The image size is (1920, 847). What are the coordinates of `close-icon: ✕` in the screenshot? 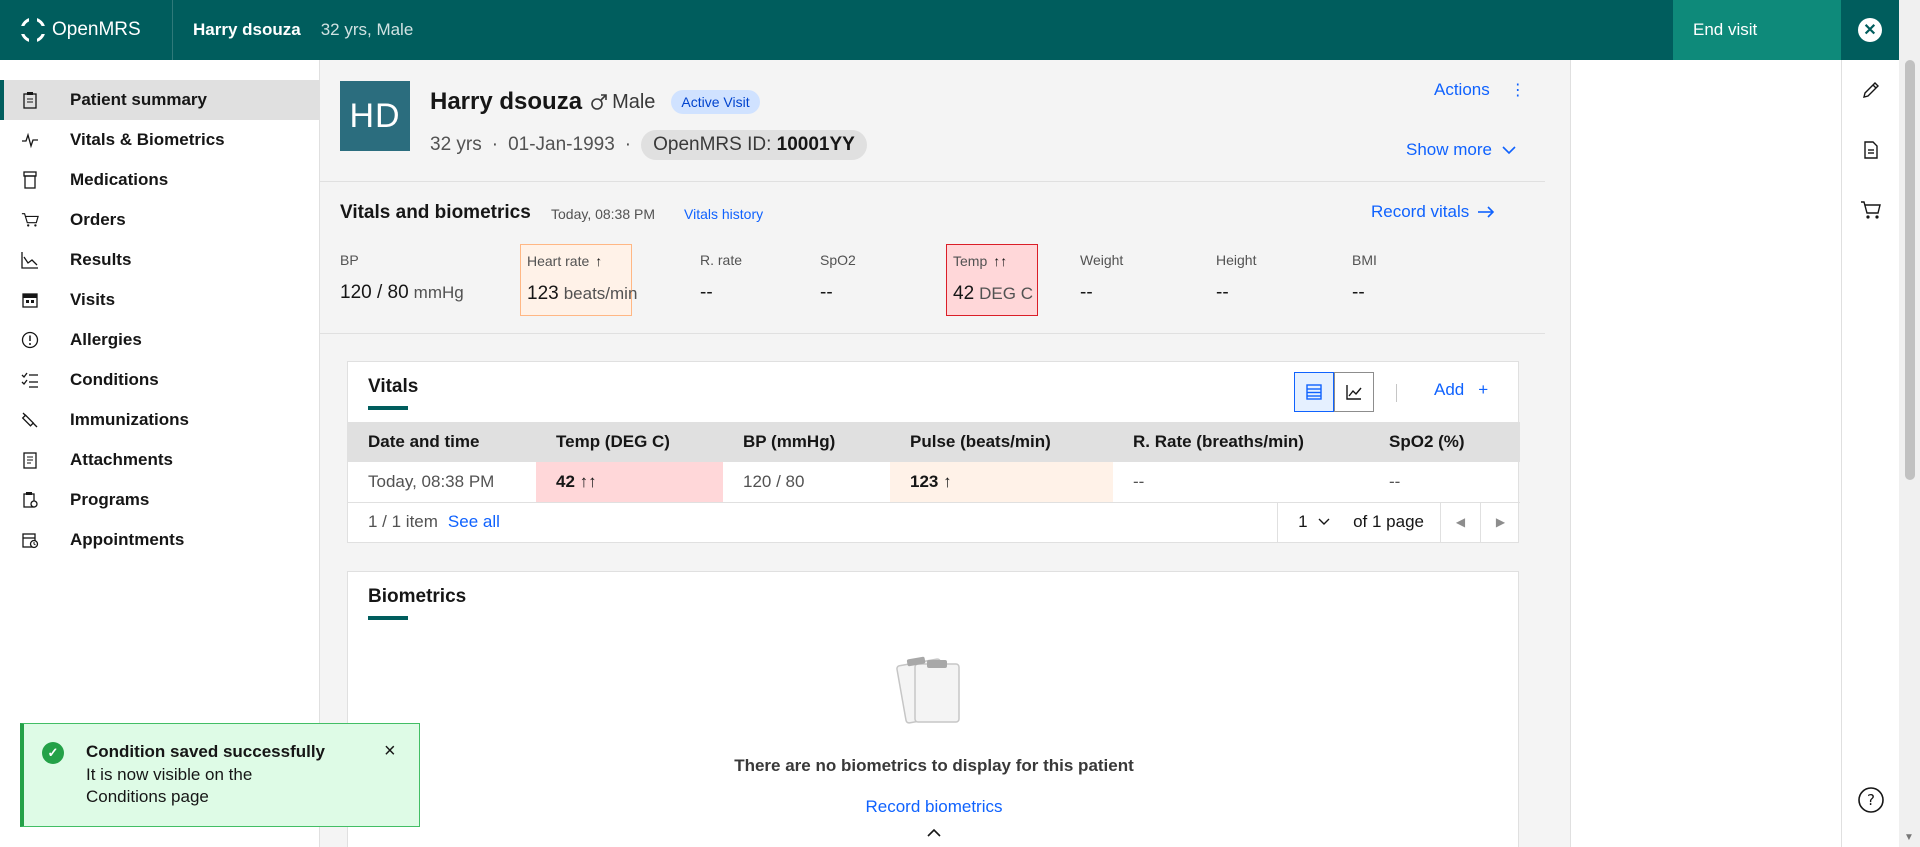 It's located at (1870, 30).